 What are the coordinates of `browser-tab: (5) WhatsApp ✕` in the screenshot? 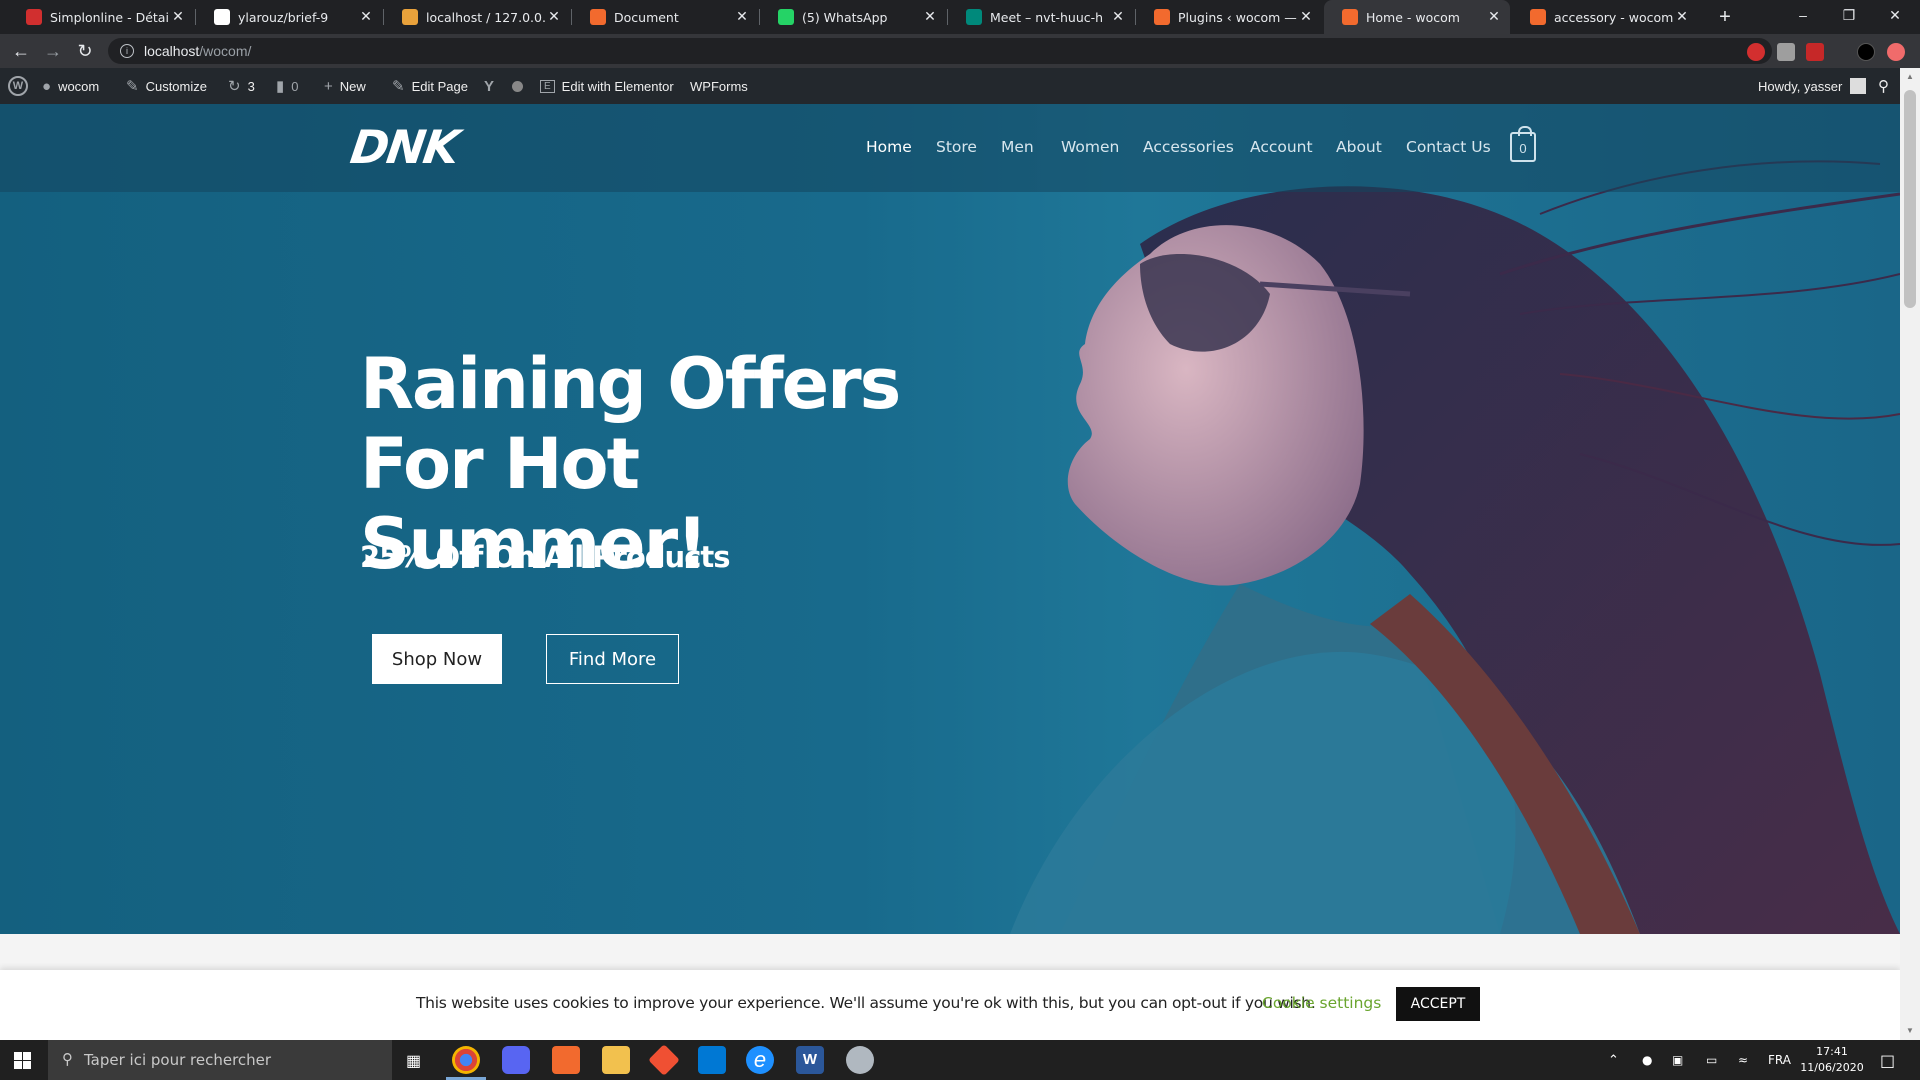 It's located at (853, 17).